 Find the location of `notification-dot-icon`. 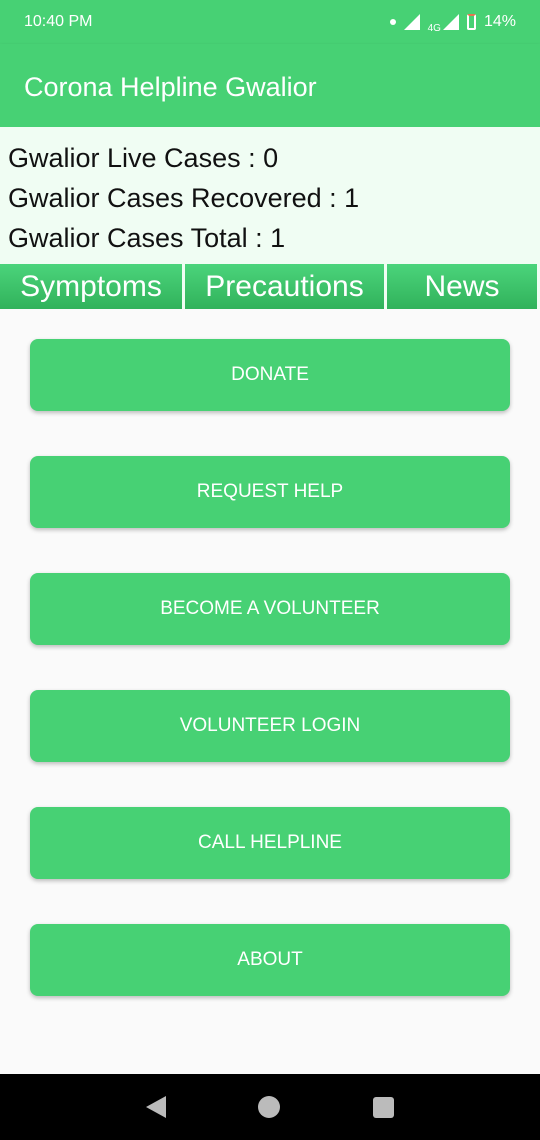

notification-dot-icon is located at coordinates (392, 22).